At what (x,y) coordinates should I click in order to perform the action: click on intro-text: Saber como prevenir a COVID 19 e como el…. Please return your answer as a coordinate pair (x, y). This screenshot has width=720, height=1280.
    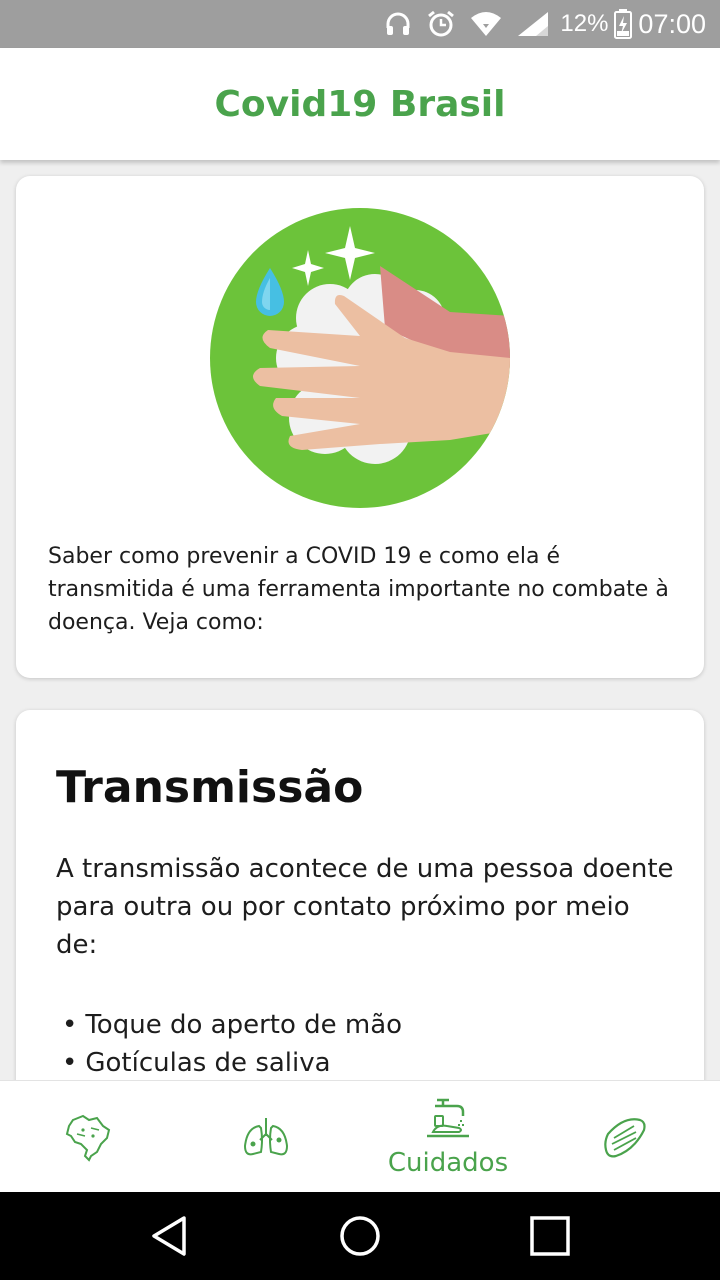
    Looking at the image, I should click on (358, 589).